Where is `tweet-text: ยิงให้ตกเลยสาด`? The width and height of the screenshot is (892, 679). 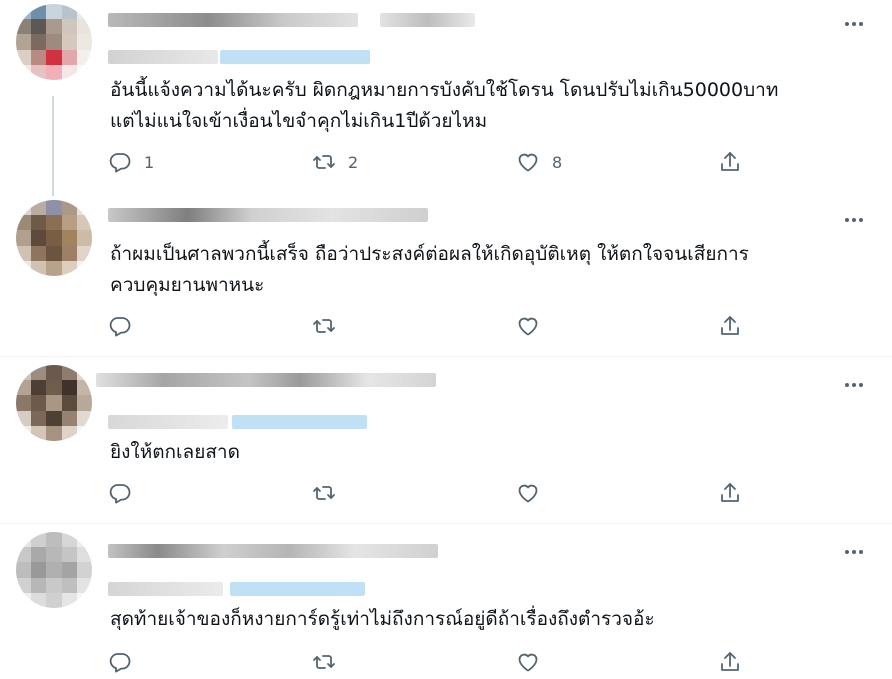
tweet-text: ยิงให้ตกเลยสาด is located at coordinates (175, 452).